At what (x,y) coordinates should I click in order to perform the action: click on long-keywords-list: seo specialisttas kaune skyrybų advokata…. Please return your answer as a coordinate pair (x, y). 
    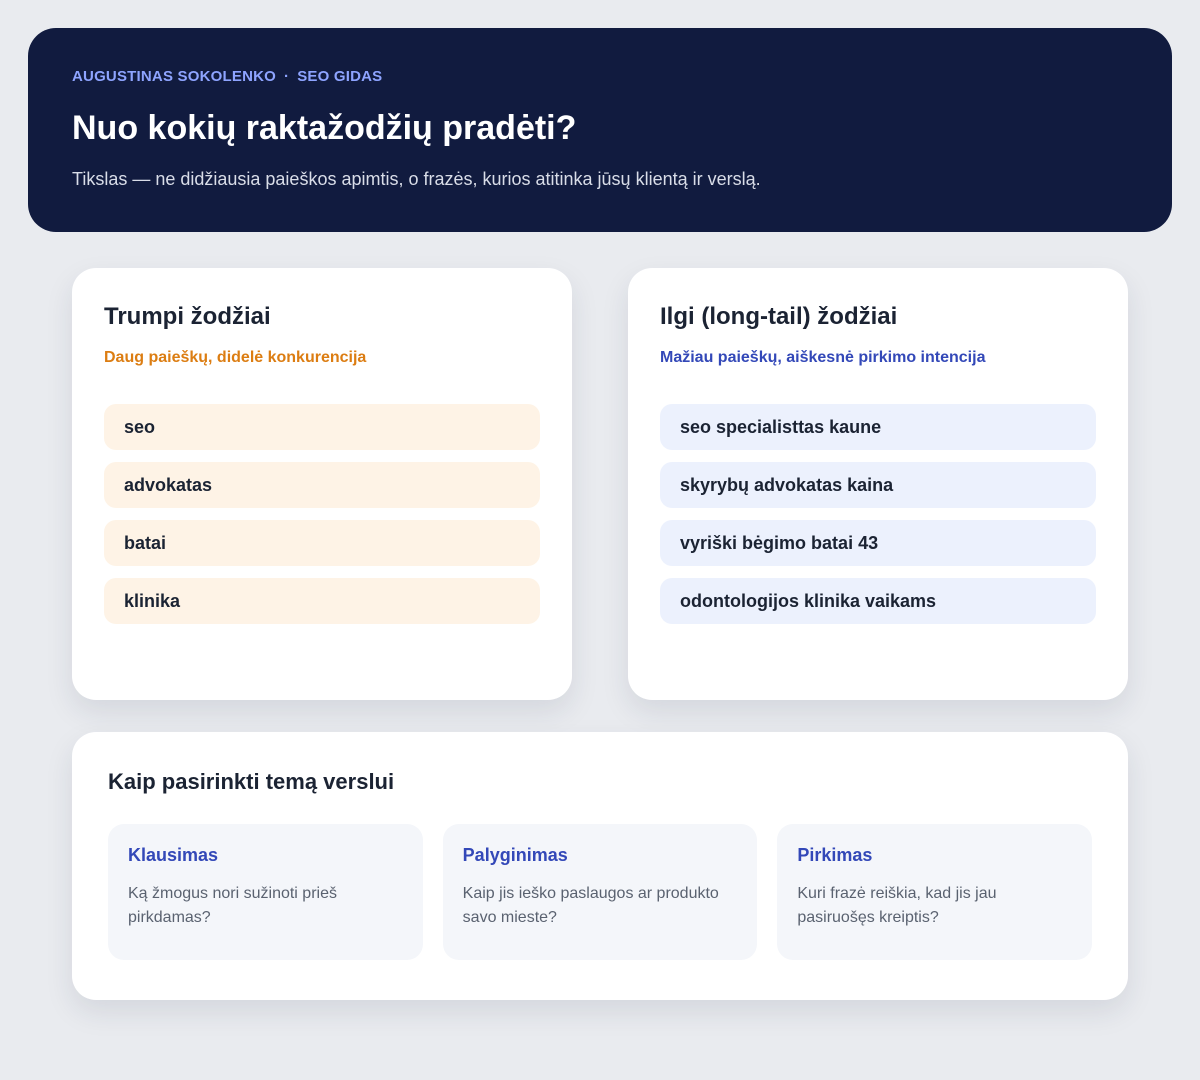
    Looking at the image, I should click on (878, 514).